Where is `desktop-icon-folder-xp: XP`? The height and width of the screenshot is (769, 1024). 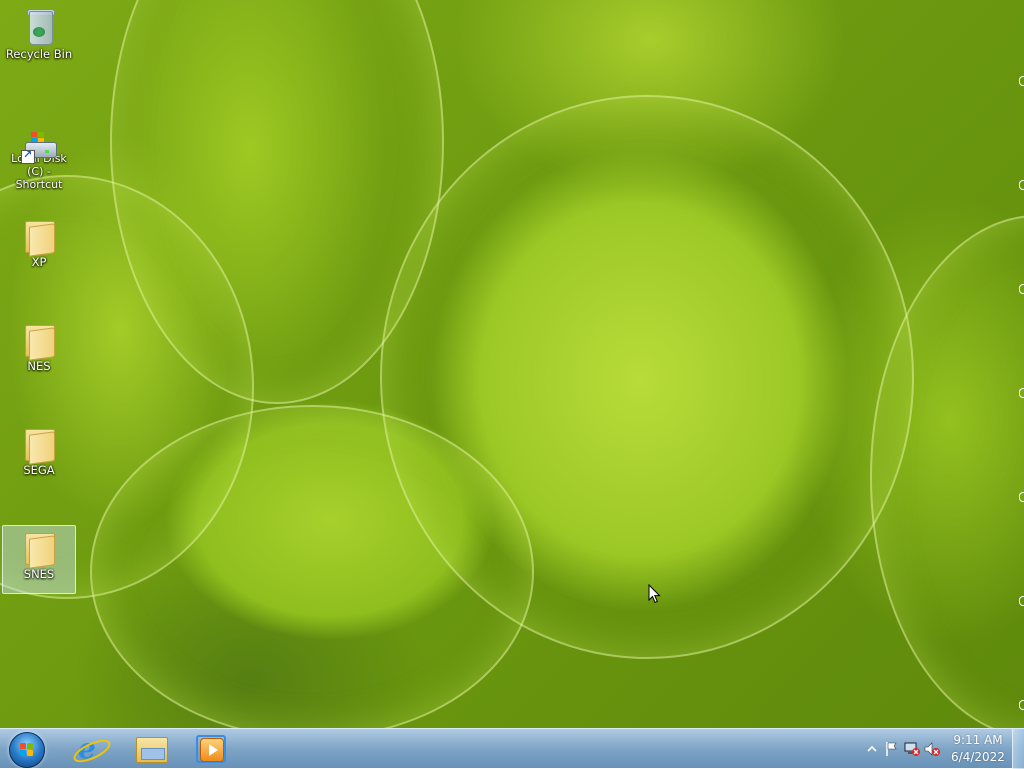 desktop-icon-folder-xp: XP is located at coordinates (39, 246).